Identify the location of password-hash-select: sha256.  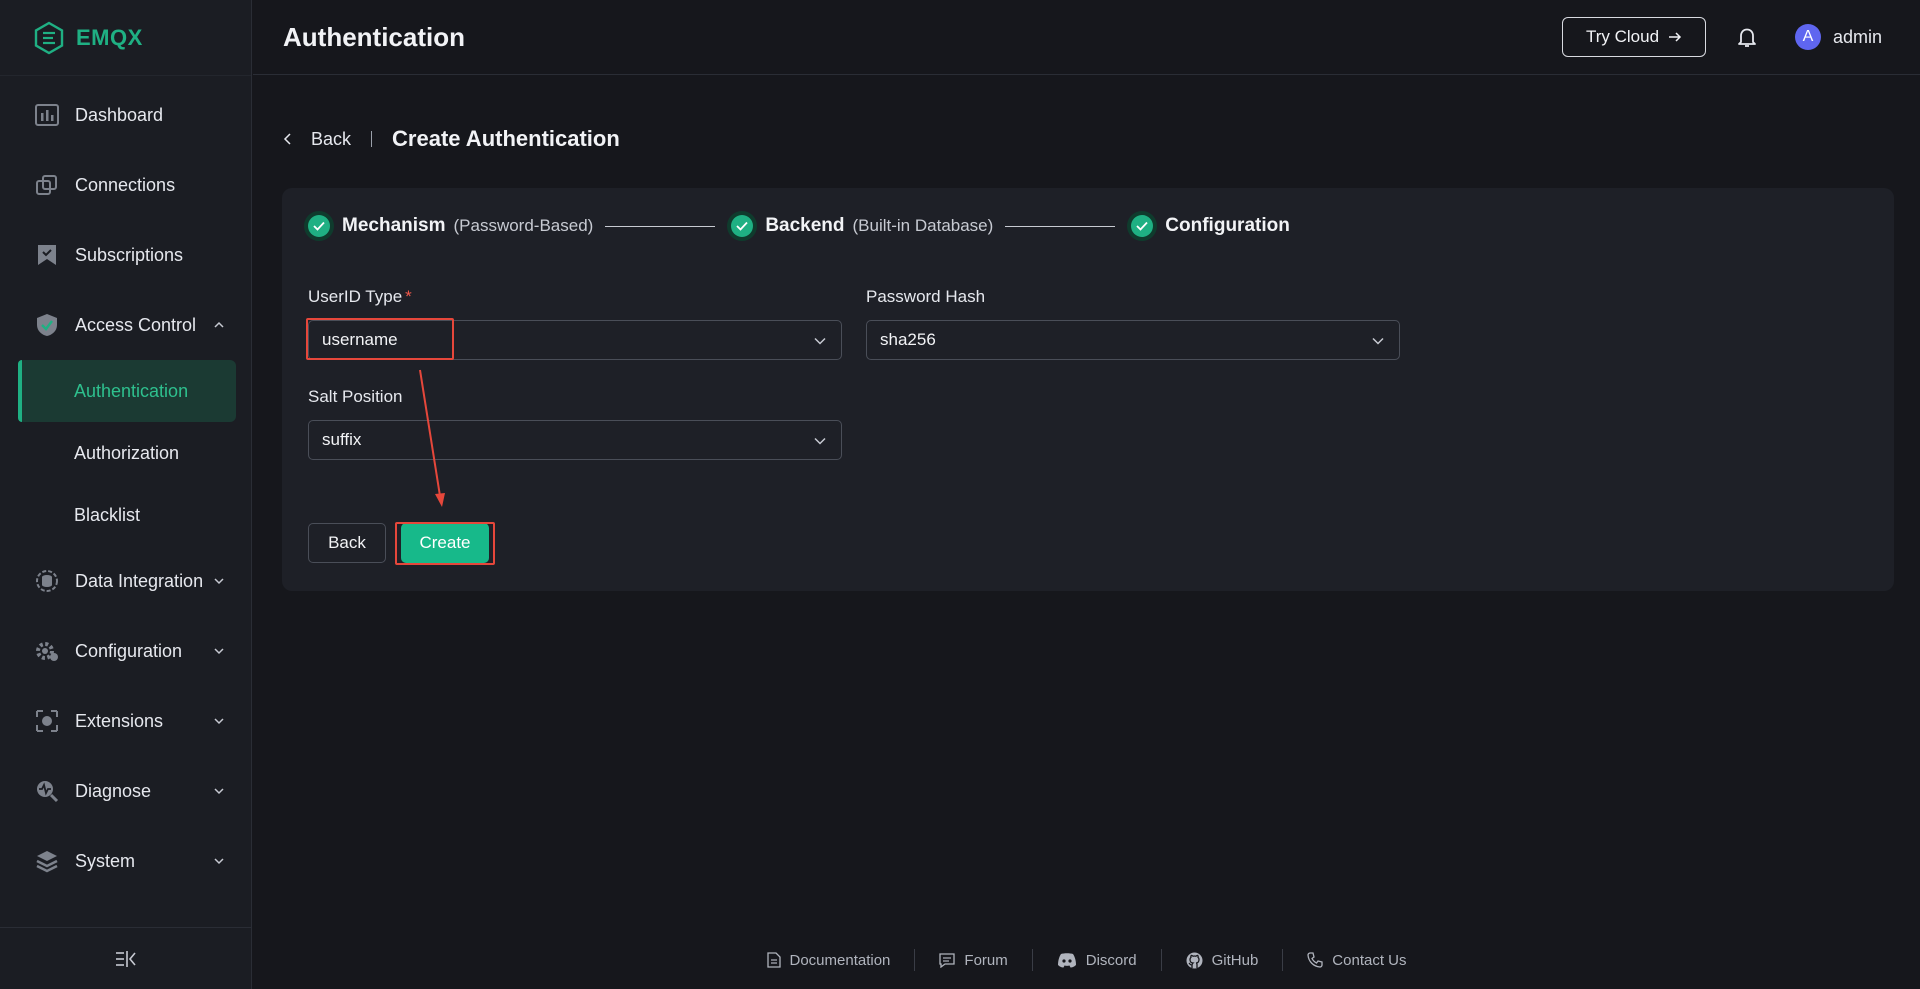
(1133, 340).